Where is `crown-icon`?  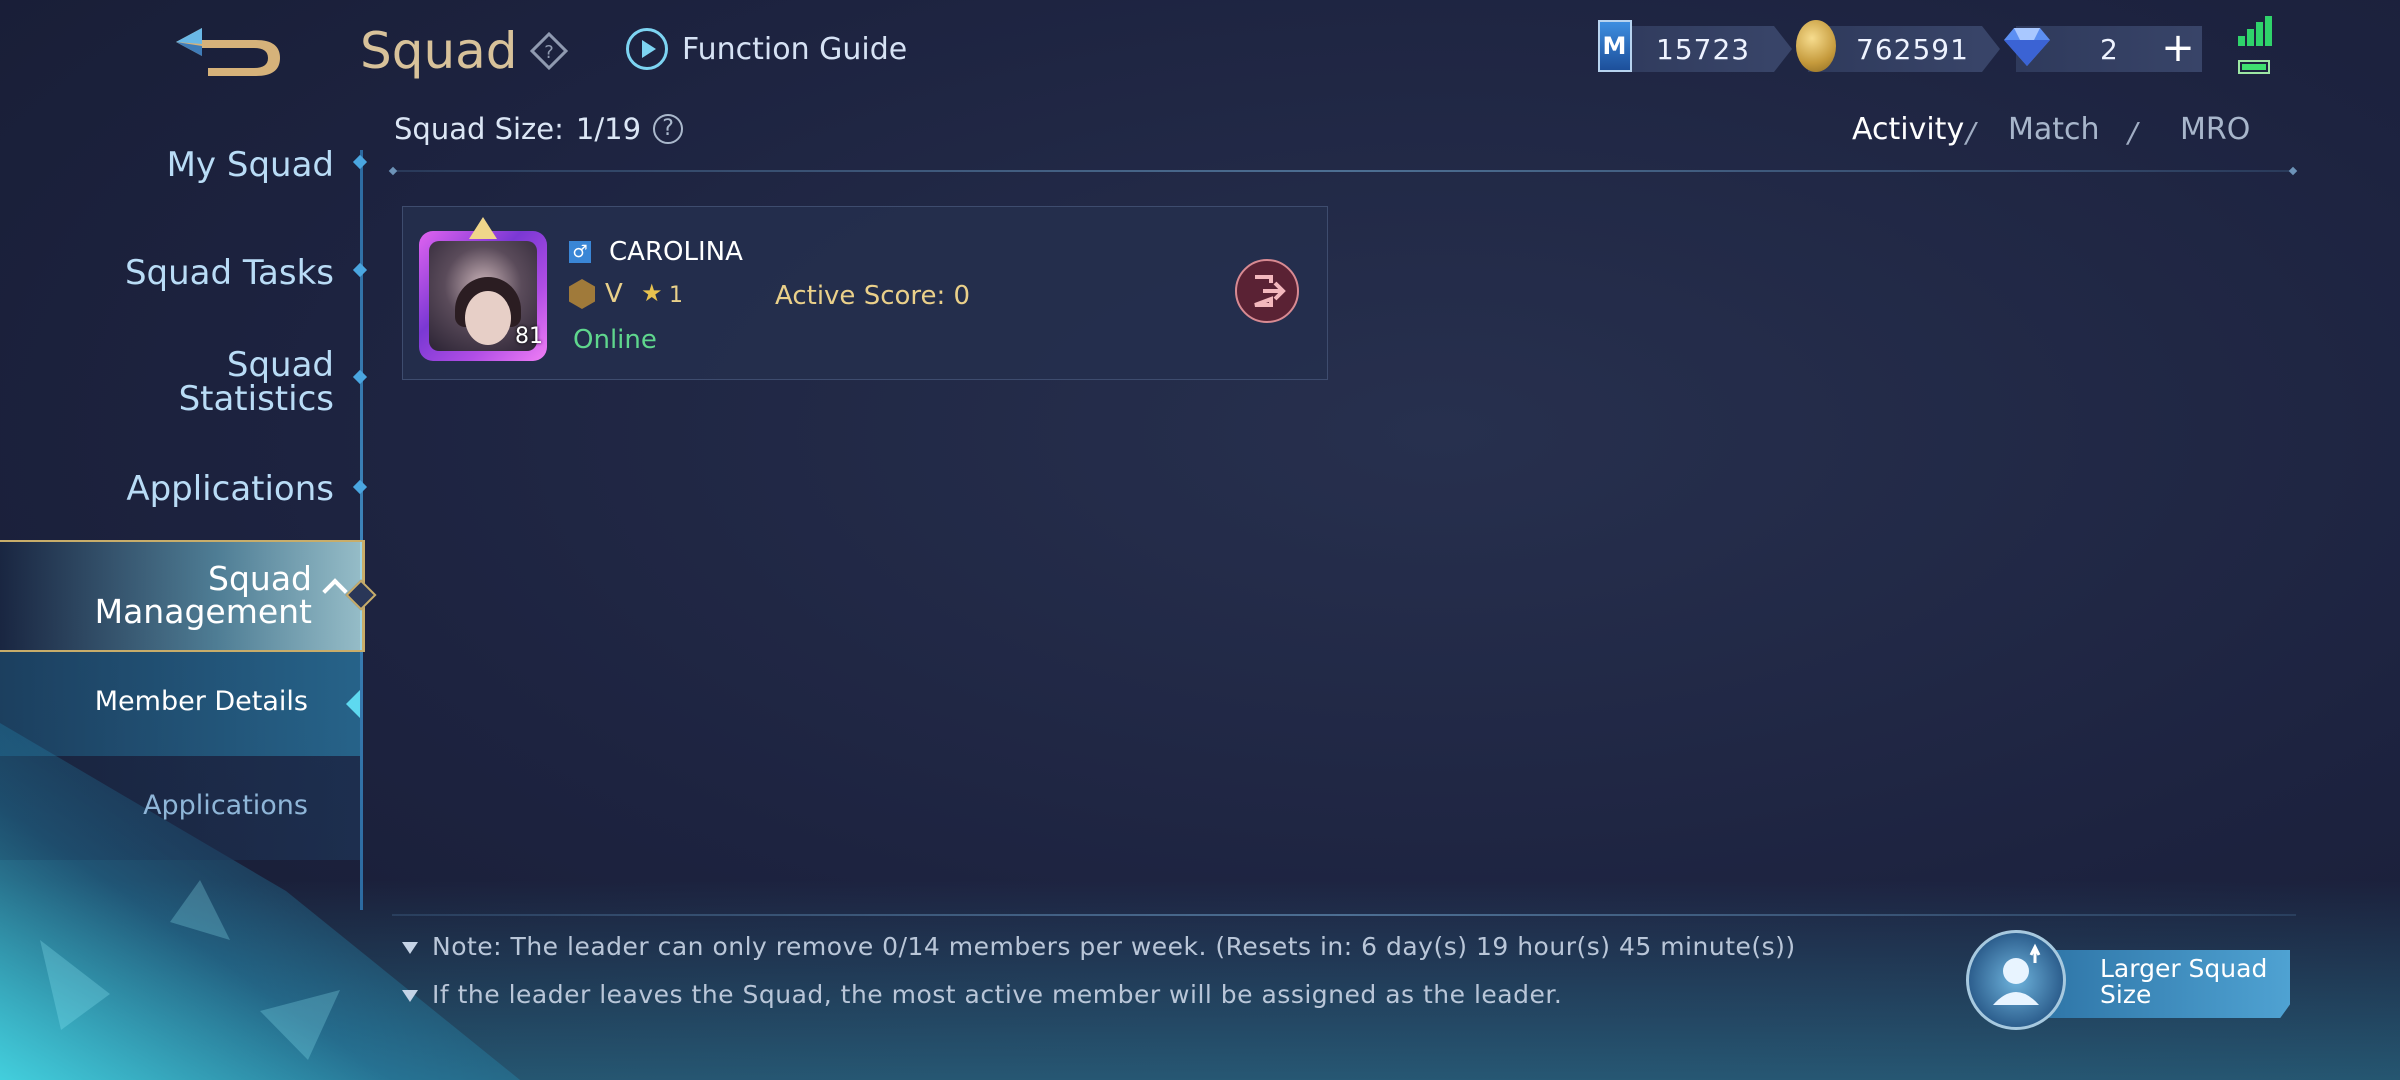 crown-icon is located at coordinates (483, 228).